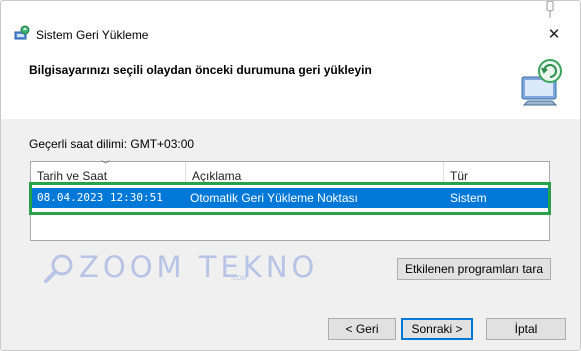  I want to click on close-icon: ✕, so click(554, 34).